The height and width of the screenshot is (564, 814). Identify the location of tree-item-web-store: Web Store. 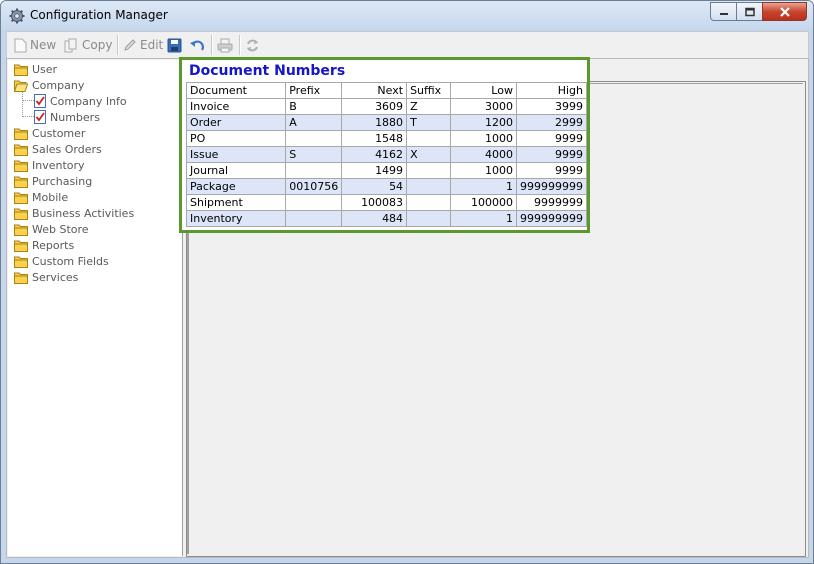
(51, 229).